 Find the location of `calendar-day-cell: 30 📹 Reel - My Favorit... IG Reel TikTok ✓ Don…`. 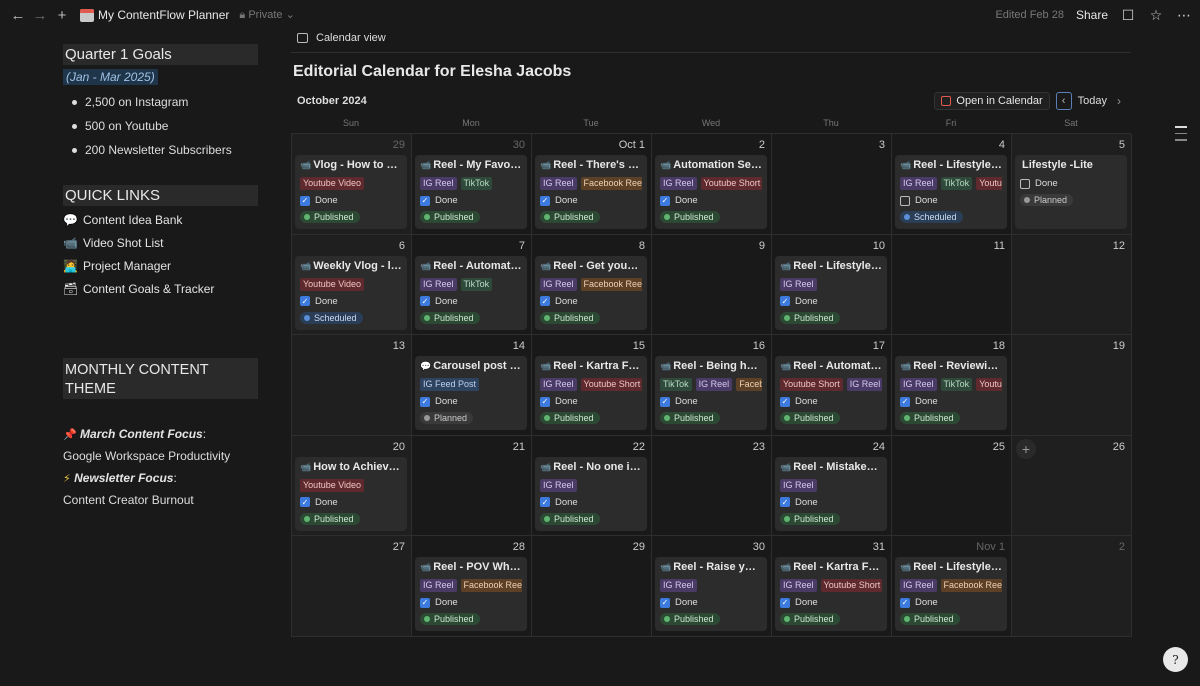

calendar-day-cell: 30 📹 Reel - My Favorit... IG Reel TikTok ✓ Don… is located at coordinates (472, 184).